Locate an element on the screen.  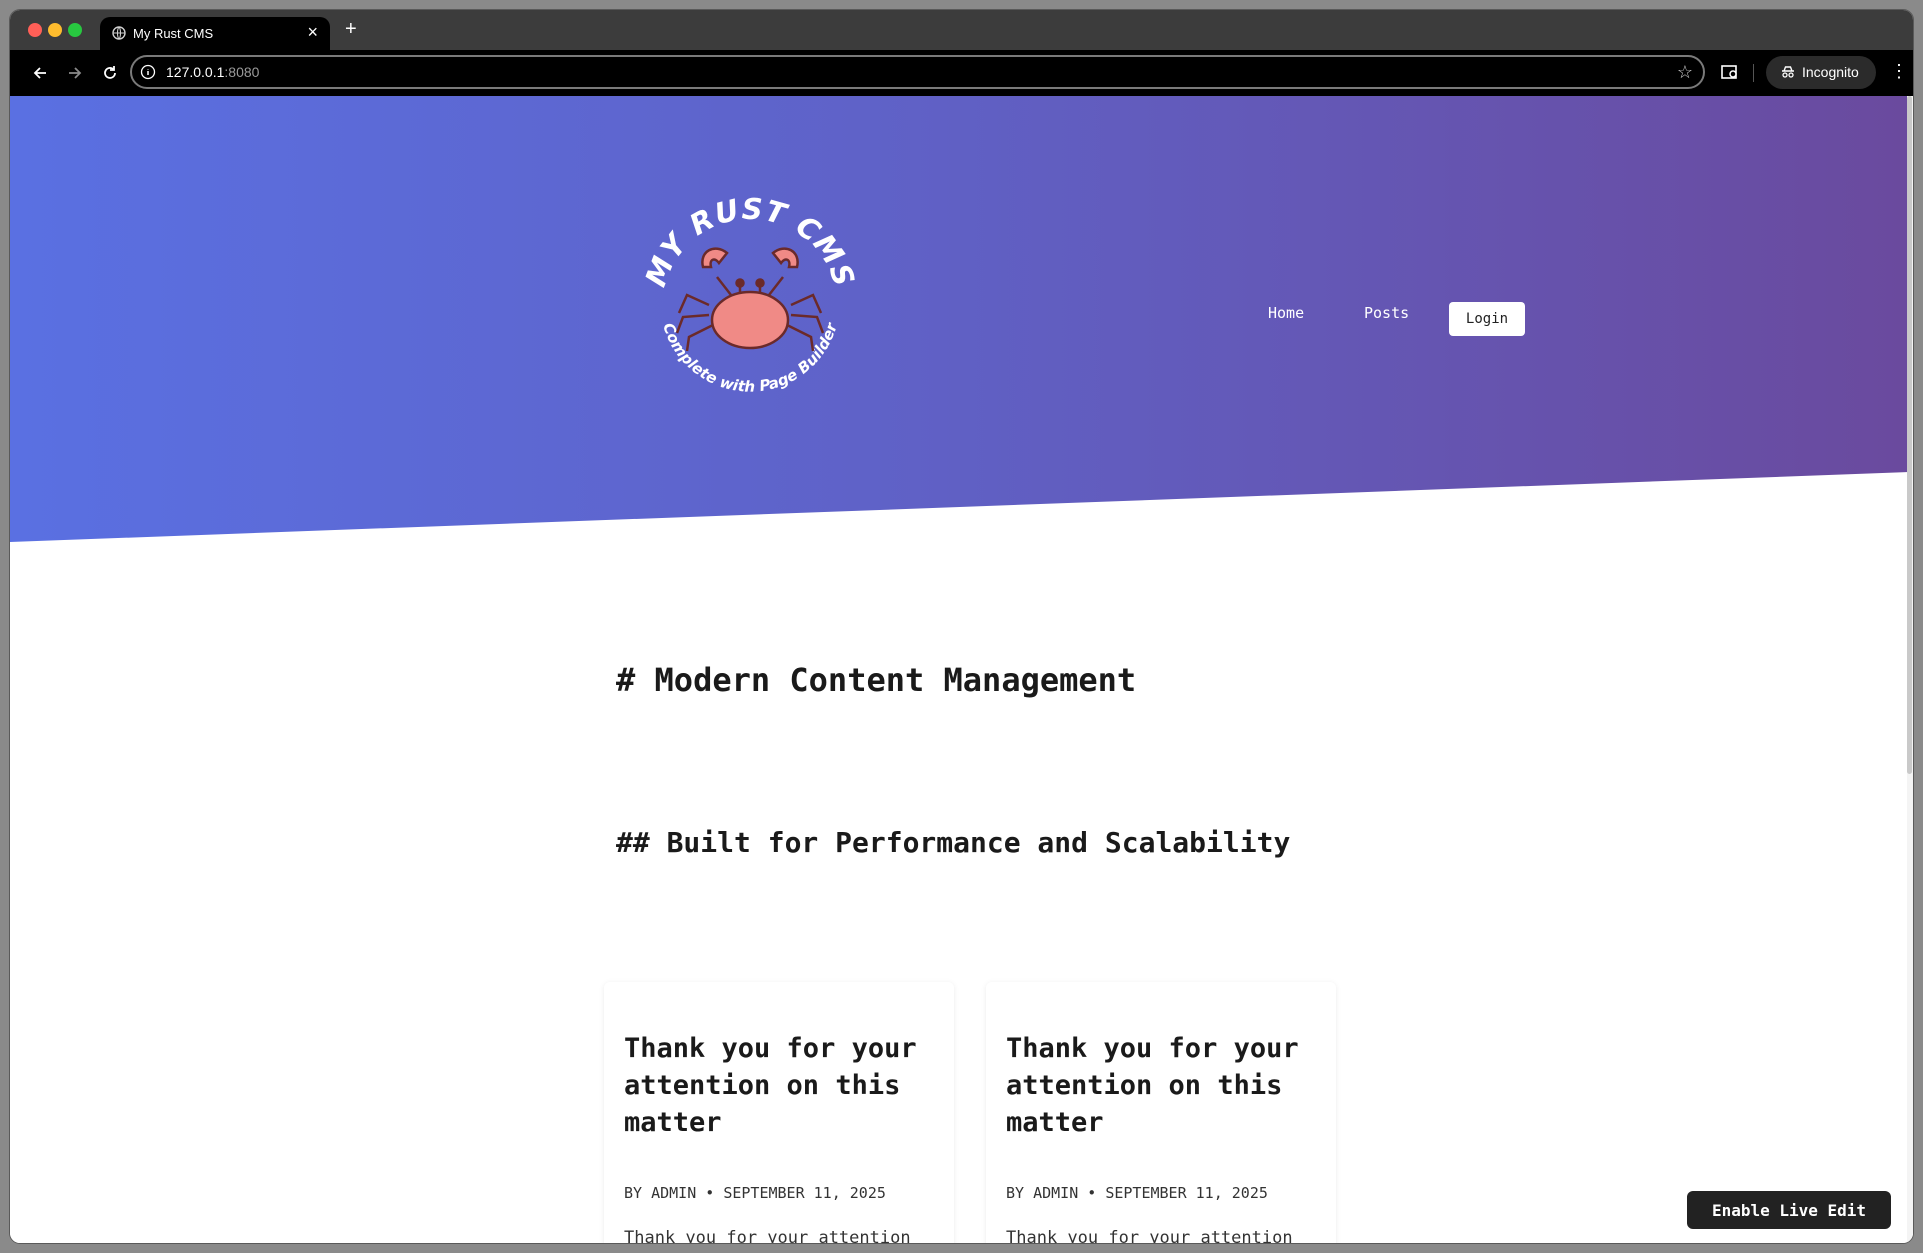
nav-posts-link: Posts is located at coordinates (1386, 313).